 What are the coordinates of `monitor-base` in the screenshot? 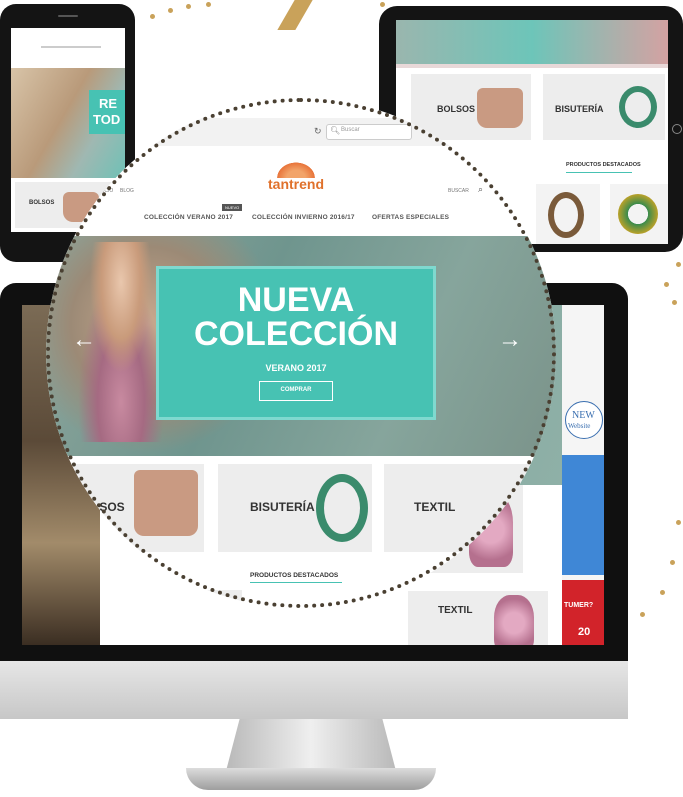 It's located at (311, 779).